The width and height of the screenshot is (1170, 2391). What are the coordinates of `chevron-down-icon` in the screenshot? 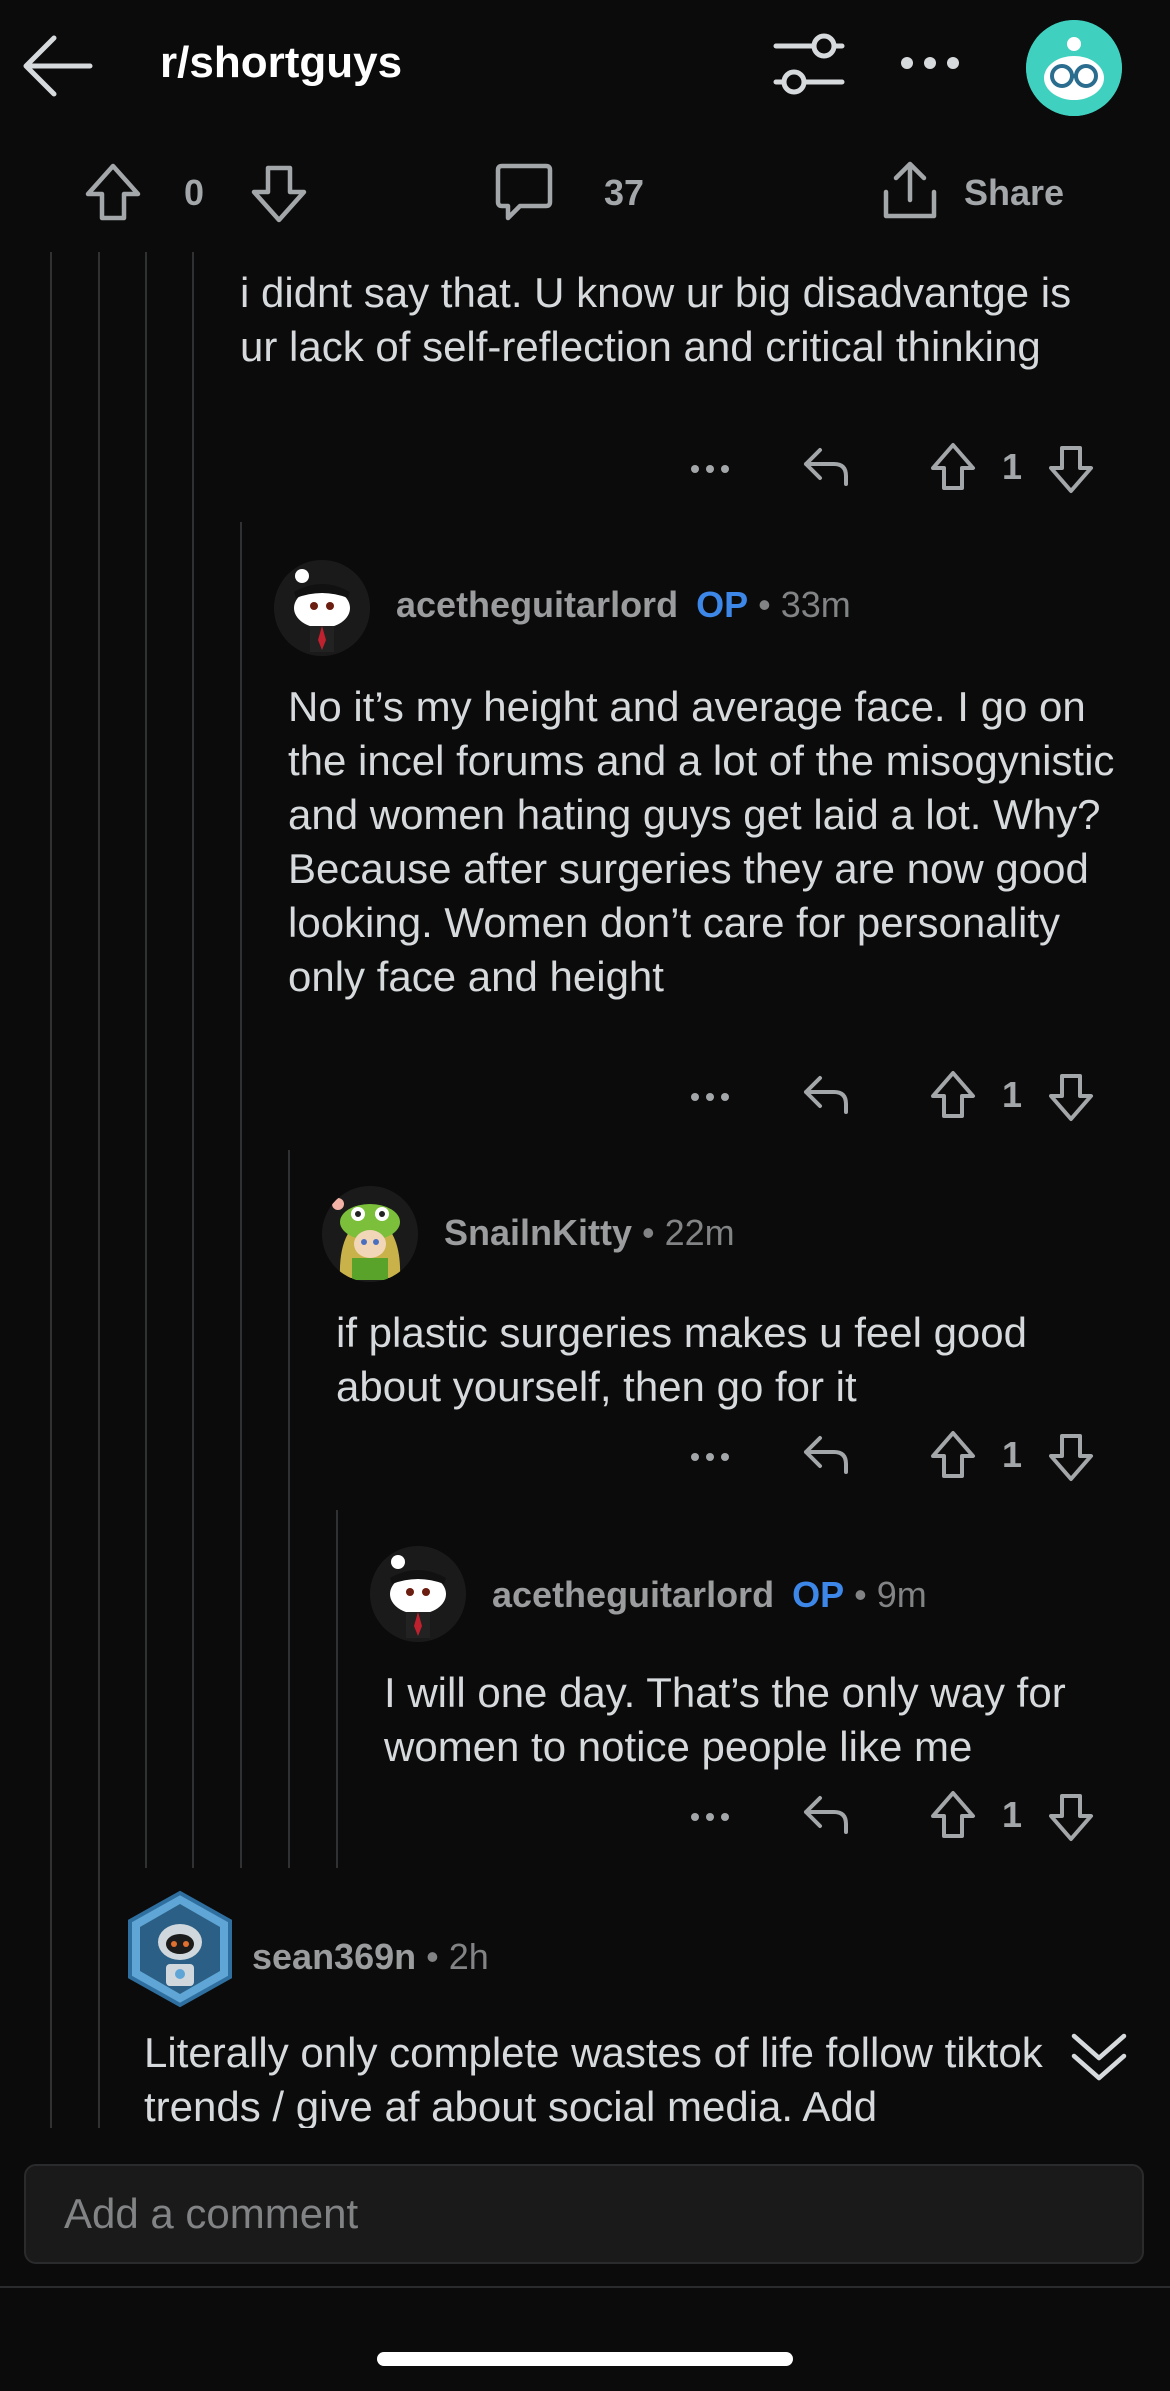 It's located at (1099, 2057).